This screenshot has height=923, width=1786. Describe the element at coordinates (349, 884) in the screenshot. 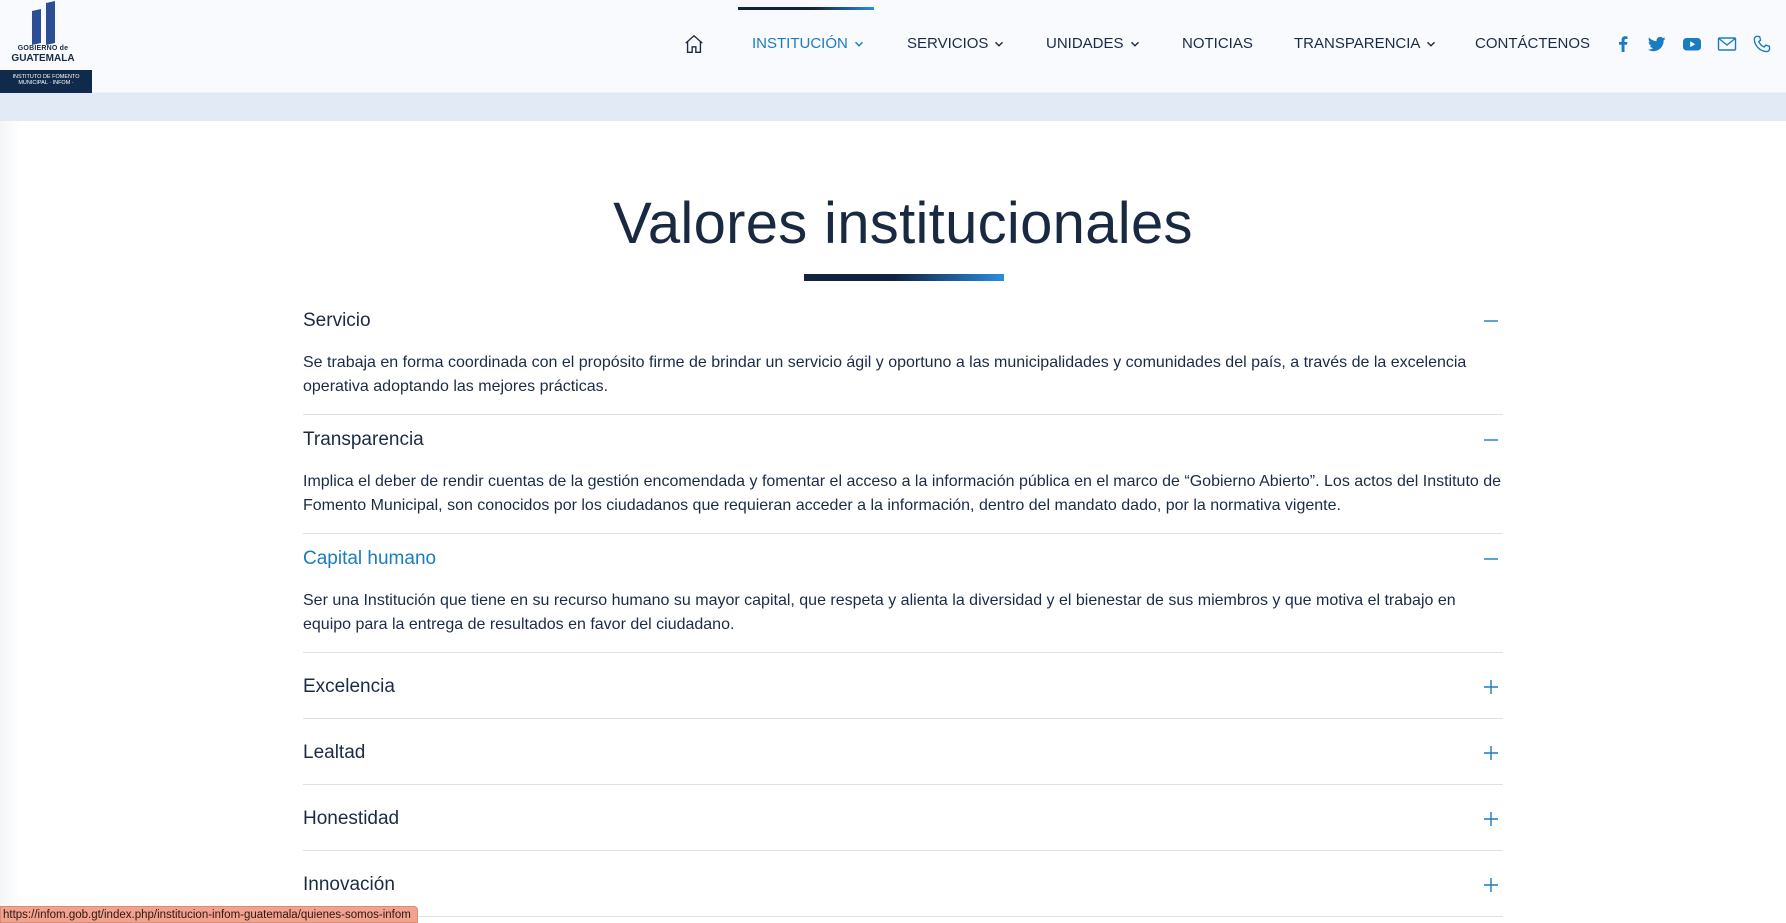

I see `accordion-title: Innovación` at that location.